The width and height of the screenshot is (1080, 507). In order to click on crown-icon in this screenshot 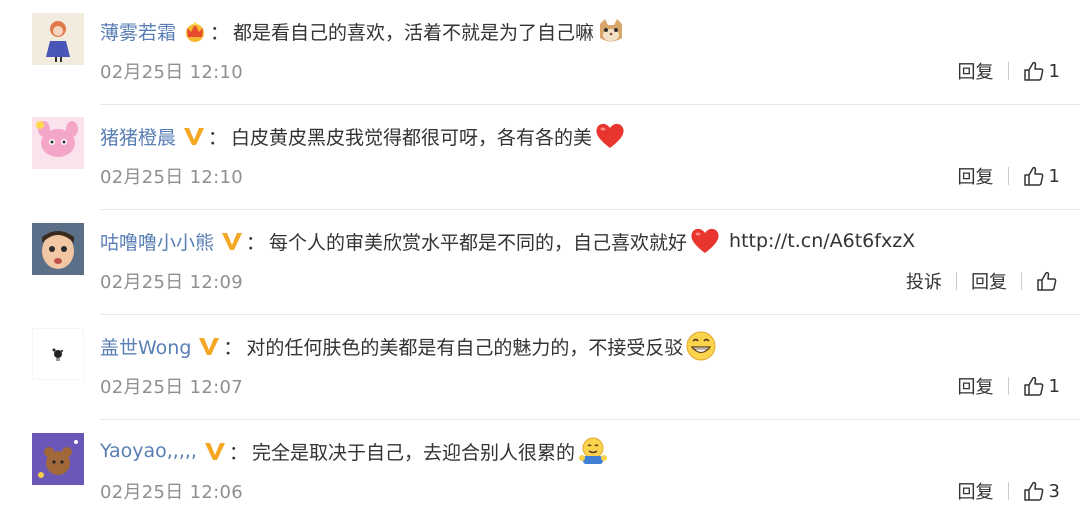, I will do `click(195, 31)`.